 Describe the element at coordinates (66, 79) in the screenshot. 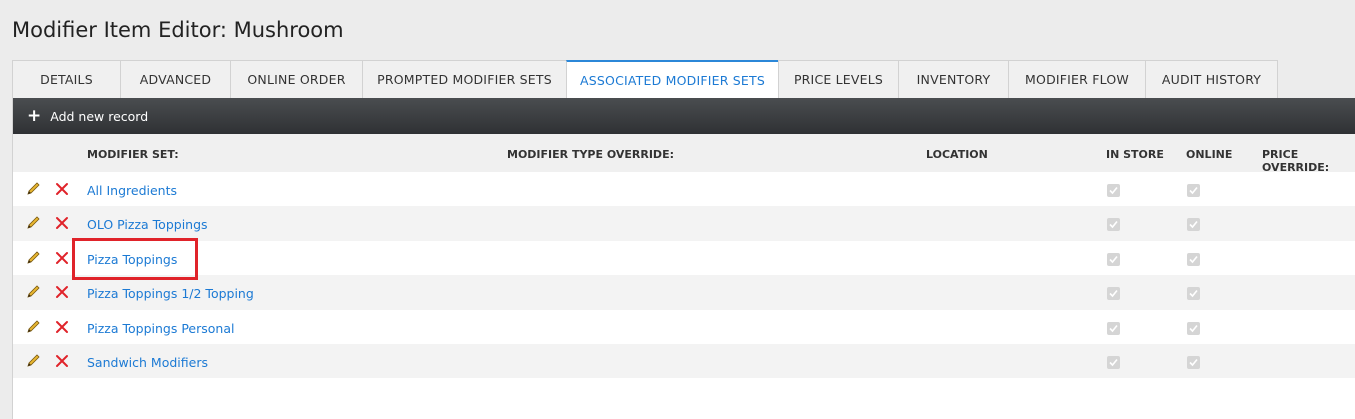

I see `tab-details: DETAILS` at that location.